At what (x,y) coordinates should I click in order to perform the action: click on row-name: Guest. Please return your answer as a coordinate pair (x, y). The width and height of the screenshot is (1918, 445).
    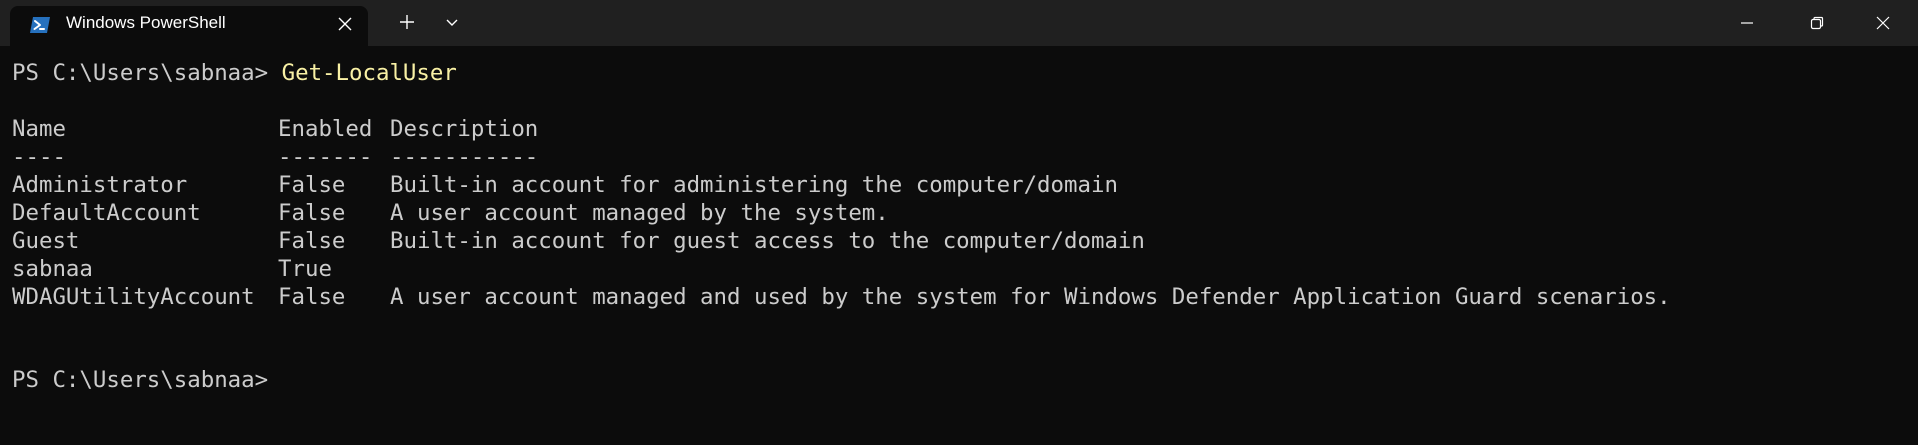
    Looking at the image, I should click on (46, 241).